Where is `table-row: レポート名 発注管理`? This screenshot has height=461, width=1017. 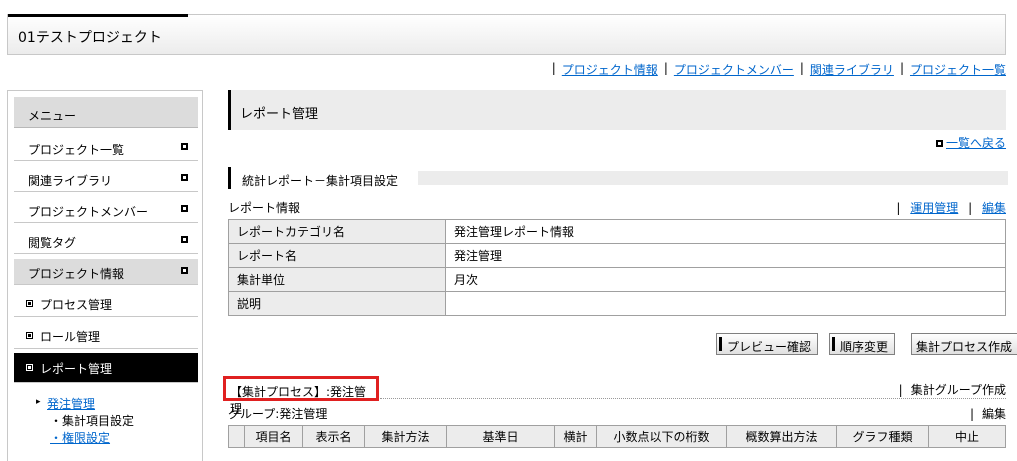 table-row: レポート名 発注管理 is located at coordinates (617, 255).